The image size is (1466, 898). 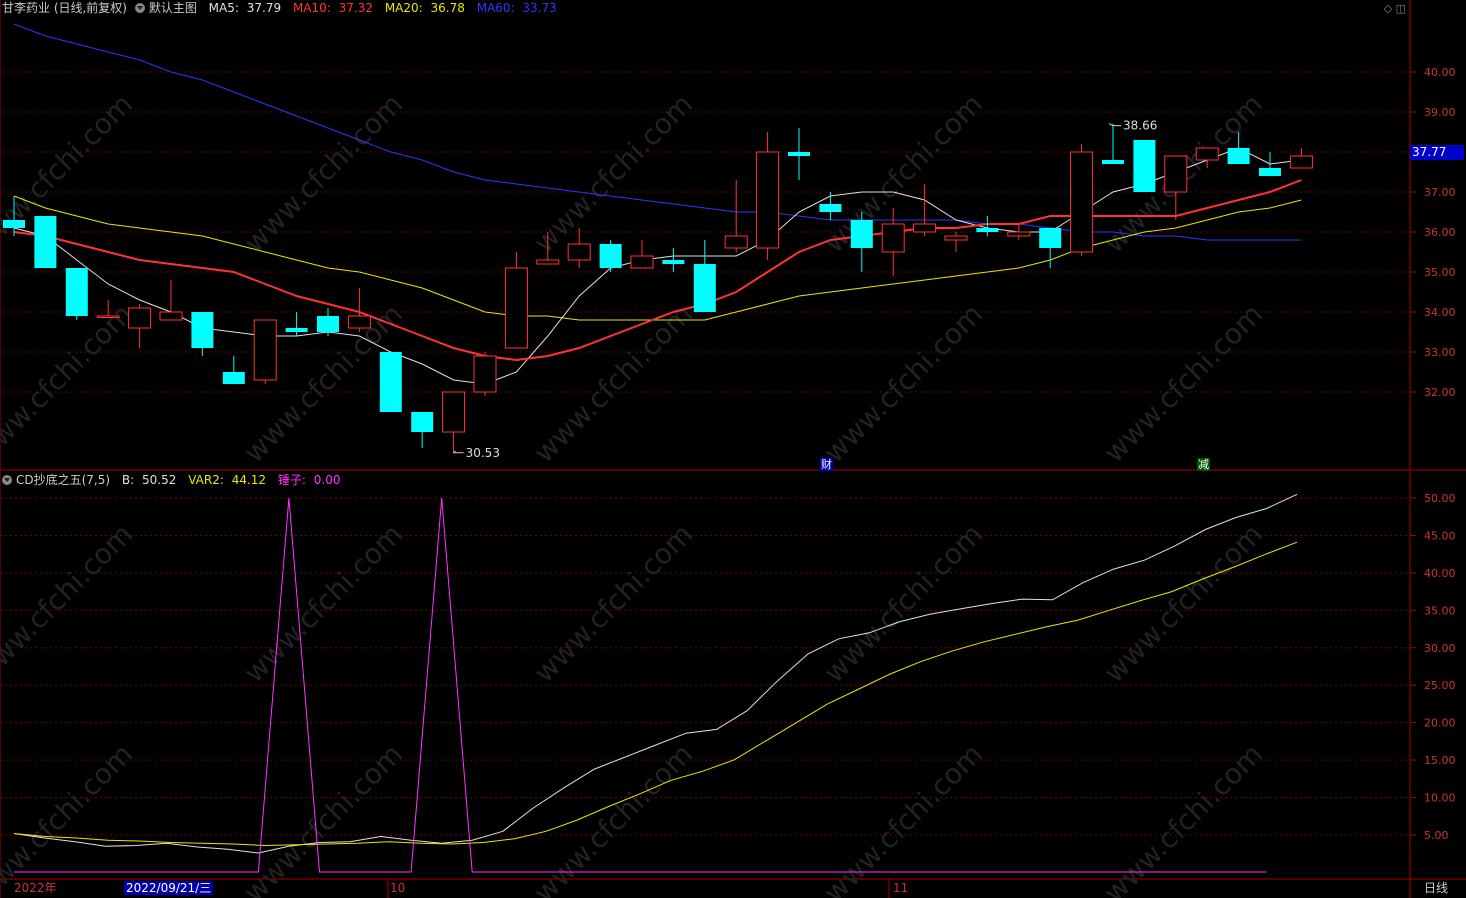 I want to click on indicator-tick-label: 5.00, so click(x=1436, y=835).